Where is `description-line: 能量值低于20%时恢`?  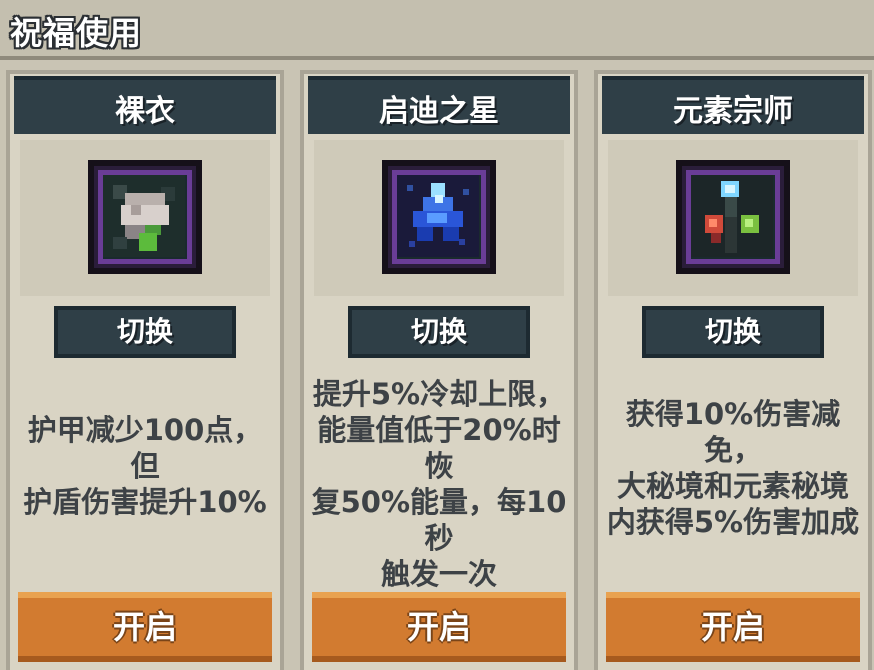 description-line: 能量值低于20%时恢 is located at coordinates (439, 448).